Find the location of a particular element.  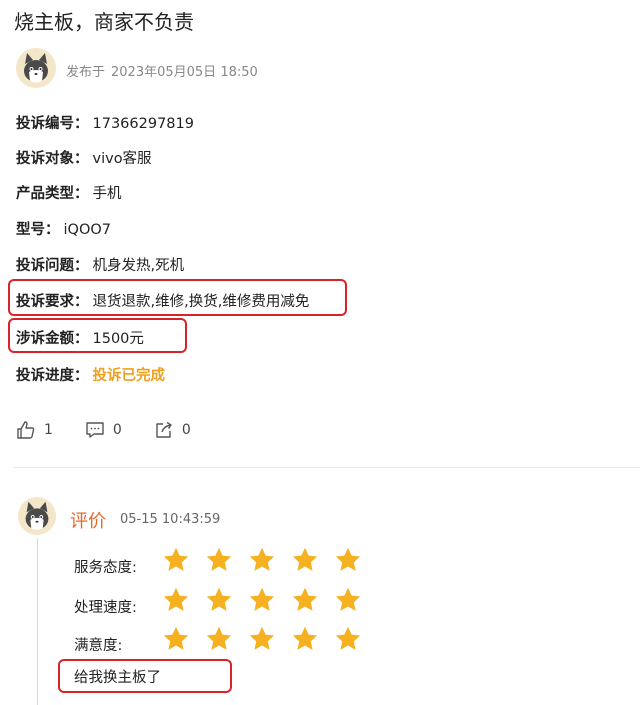

rating-stars-speed is located at coordinates (269, 600).